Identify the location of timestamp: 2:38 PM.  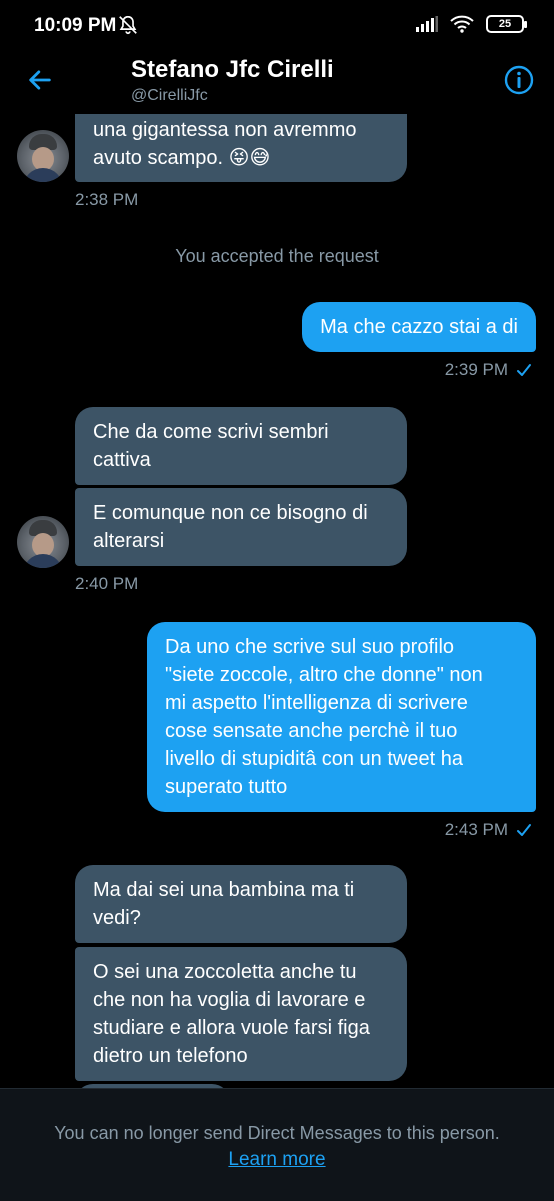
(107, 199).